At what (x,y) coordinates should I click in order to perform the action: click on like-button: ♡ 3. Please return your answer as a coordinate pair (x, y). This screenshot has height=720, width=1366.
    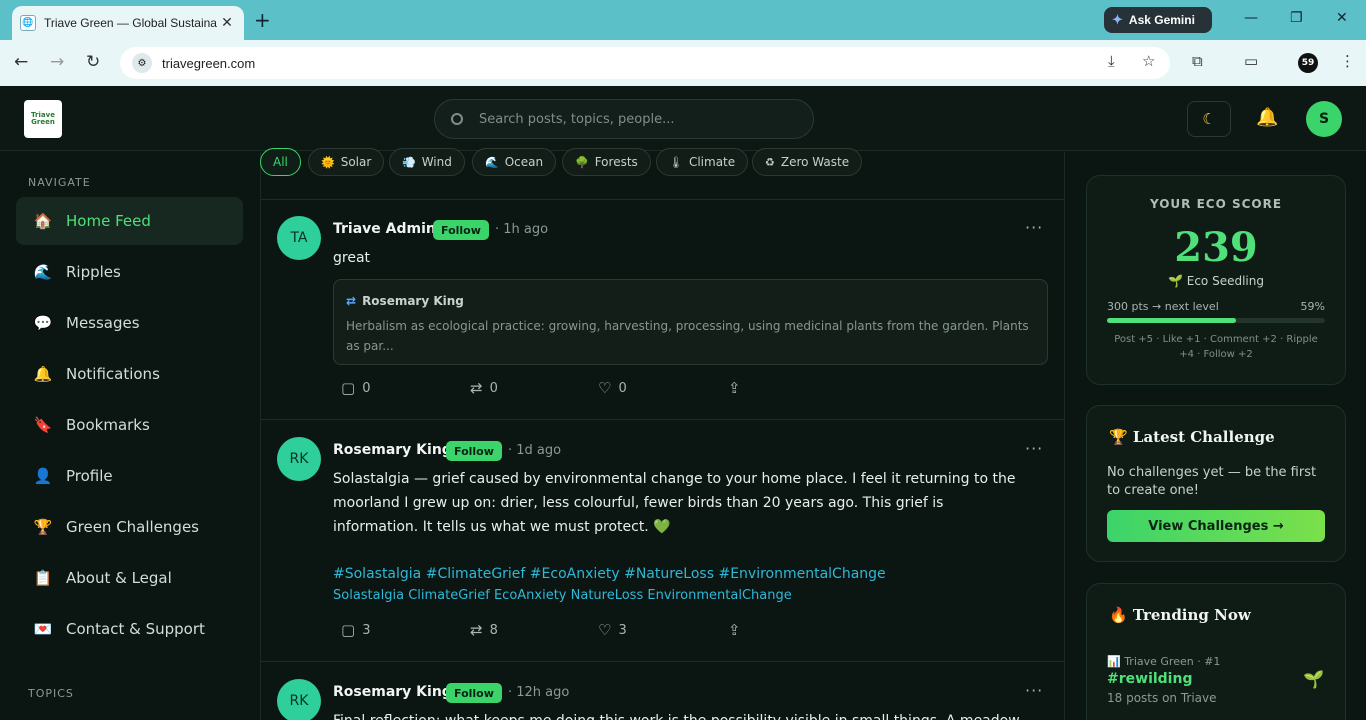
    Looking at the image, I should click on (612, 630).